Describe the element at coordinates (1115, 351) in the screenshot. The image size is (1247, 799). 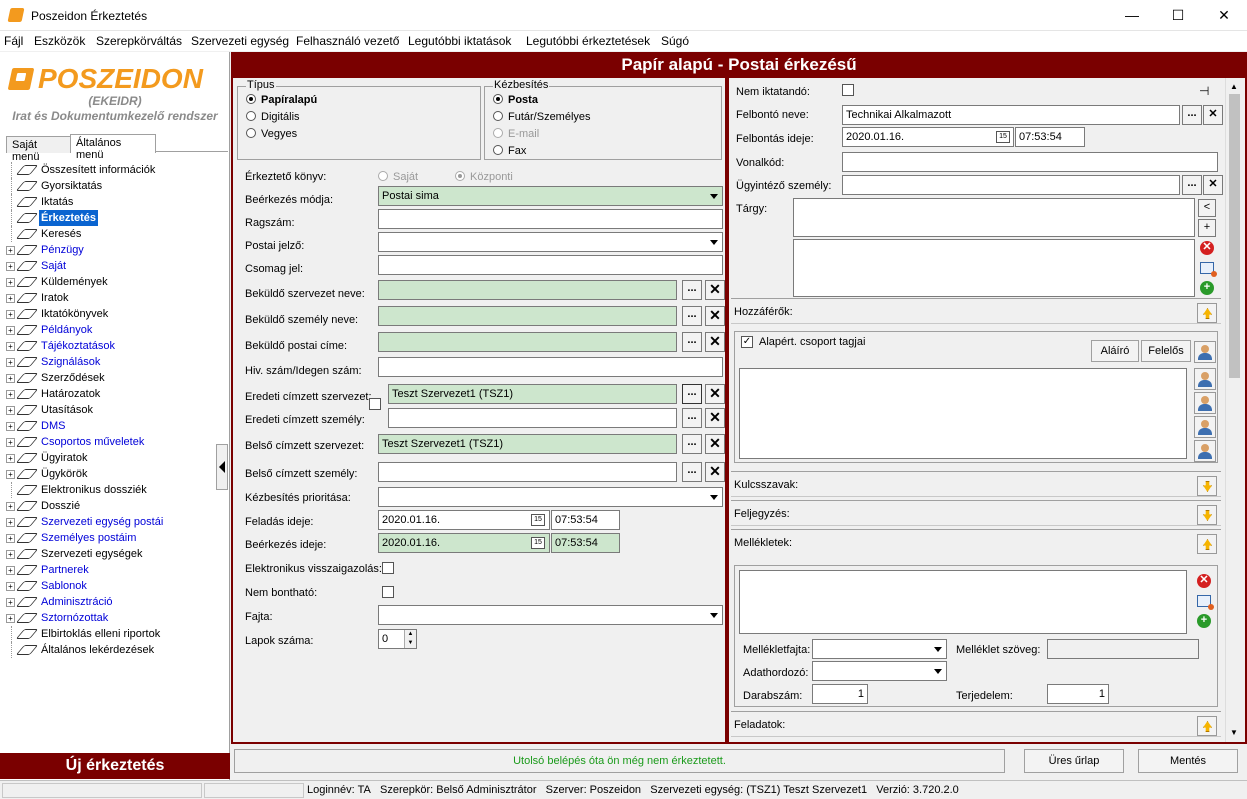
I see `alairo-button: Aláíró` at that location.